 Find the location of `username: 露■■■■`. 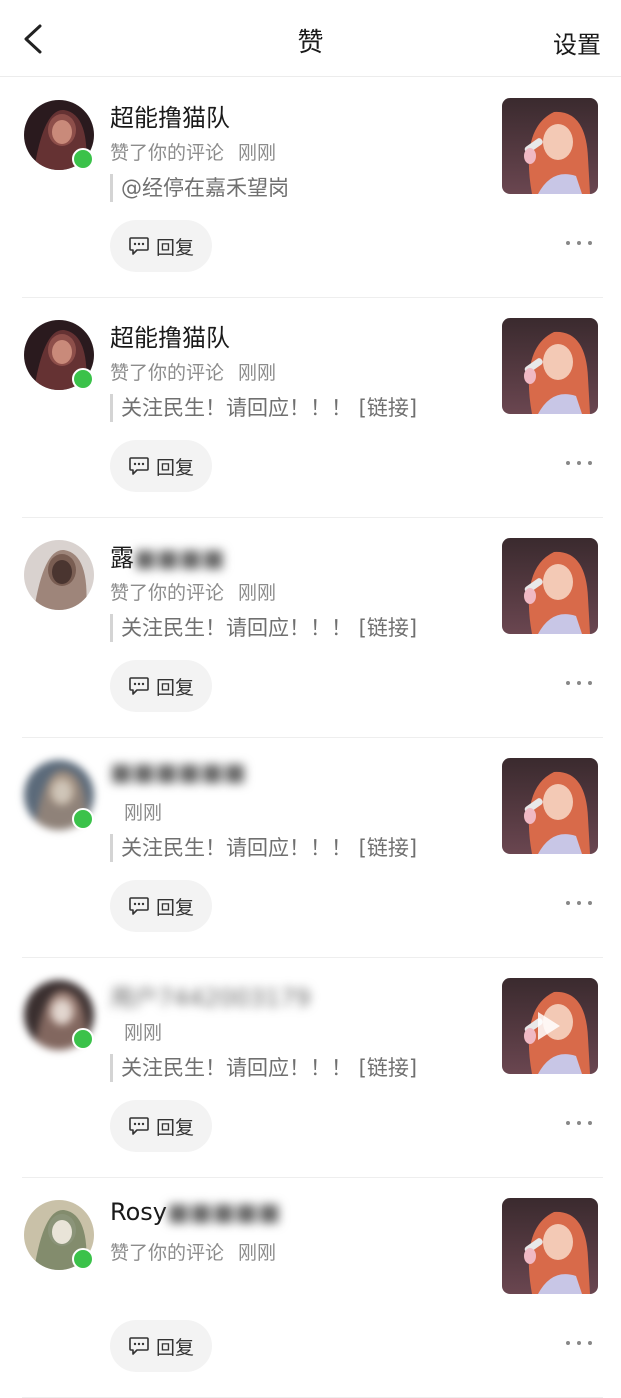

username: 露■■■■ is located at coordinates (167, 555).